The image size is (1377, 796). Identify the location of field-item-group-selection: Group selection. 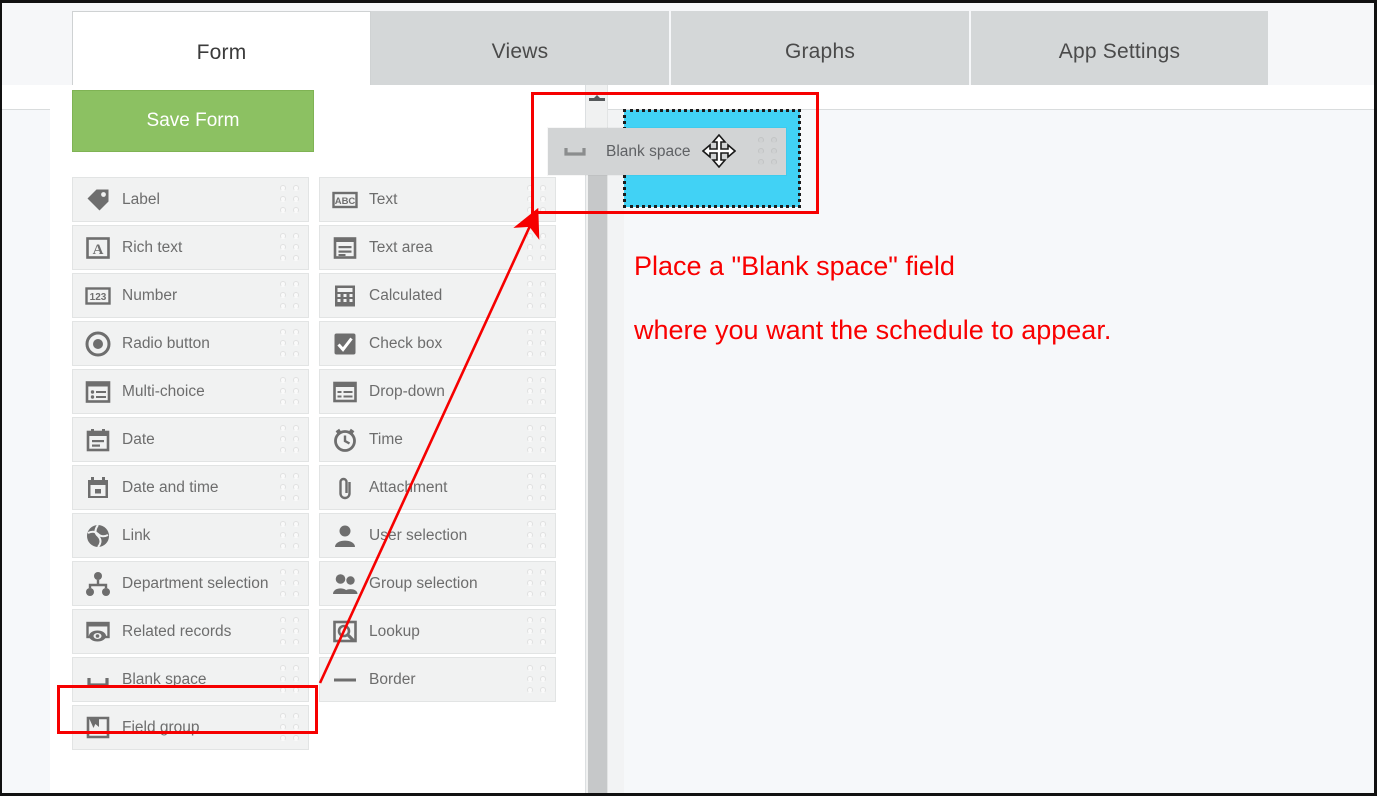
(437, 583).